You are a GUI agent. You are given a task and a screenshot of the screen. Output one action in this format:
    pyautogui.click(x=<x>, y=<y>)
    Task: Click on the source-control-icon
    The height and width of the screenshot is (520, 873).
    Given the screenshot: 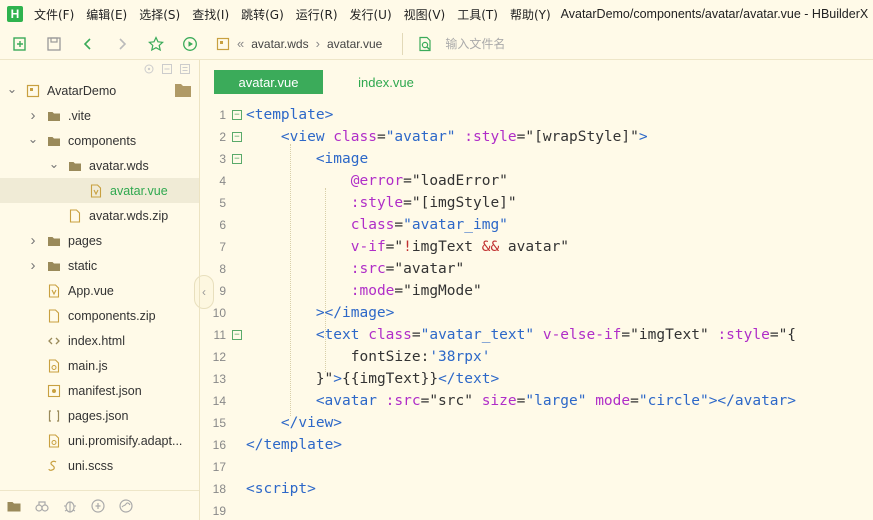 What is the action you would take?
    pyautogui.click(x=98, y=506)
    